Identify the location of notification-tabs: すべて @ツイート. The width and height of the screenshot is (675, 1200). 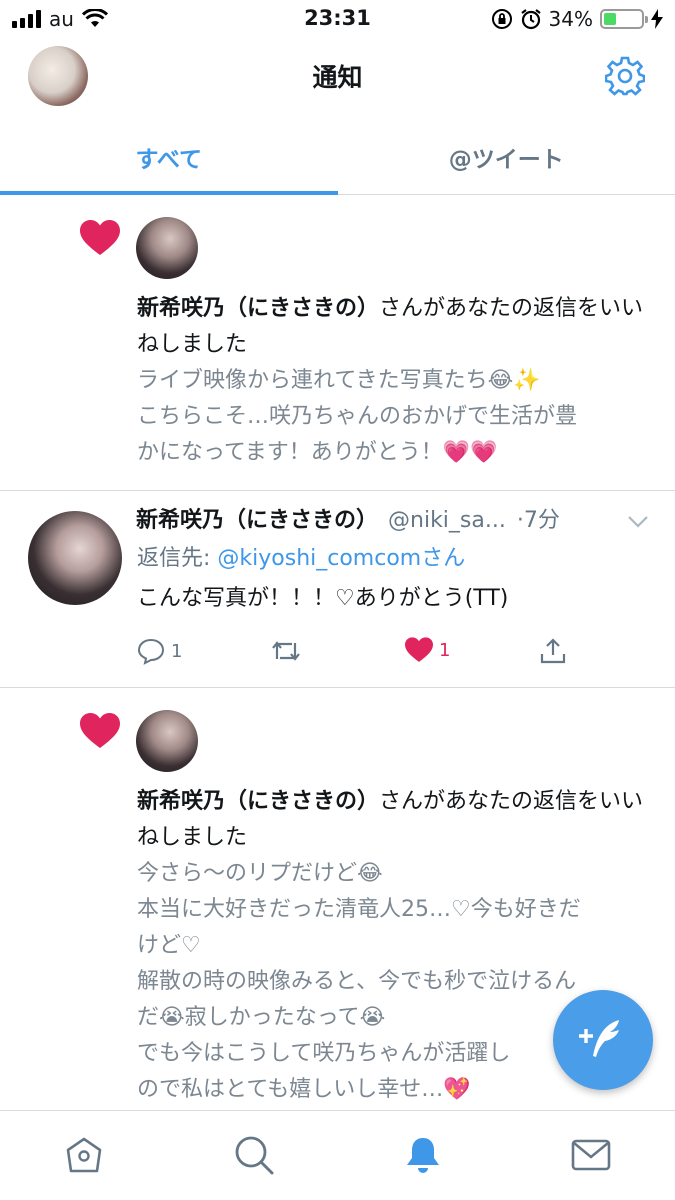
(337, 156).